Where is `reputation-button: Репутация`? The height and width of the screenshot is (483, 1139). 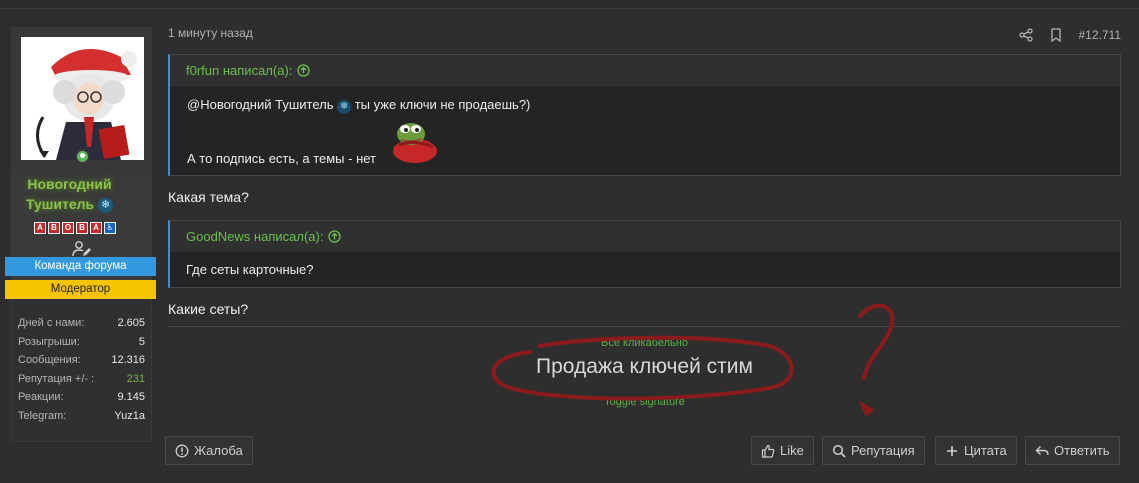 reputation-button: Репутация is located at coordinates (873, 450).